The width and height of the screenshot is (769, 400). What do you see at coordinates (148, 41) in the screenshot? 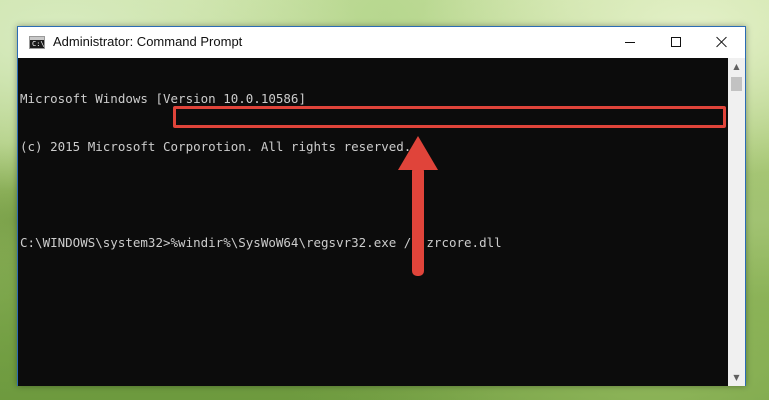
I see `window-title: Administrator: Command Prompt` at bounding box center [148, 41].